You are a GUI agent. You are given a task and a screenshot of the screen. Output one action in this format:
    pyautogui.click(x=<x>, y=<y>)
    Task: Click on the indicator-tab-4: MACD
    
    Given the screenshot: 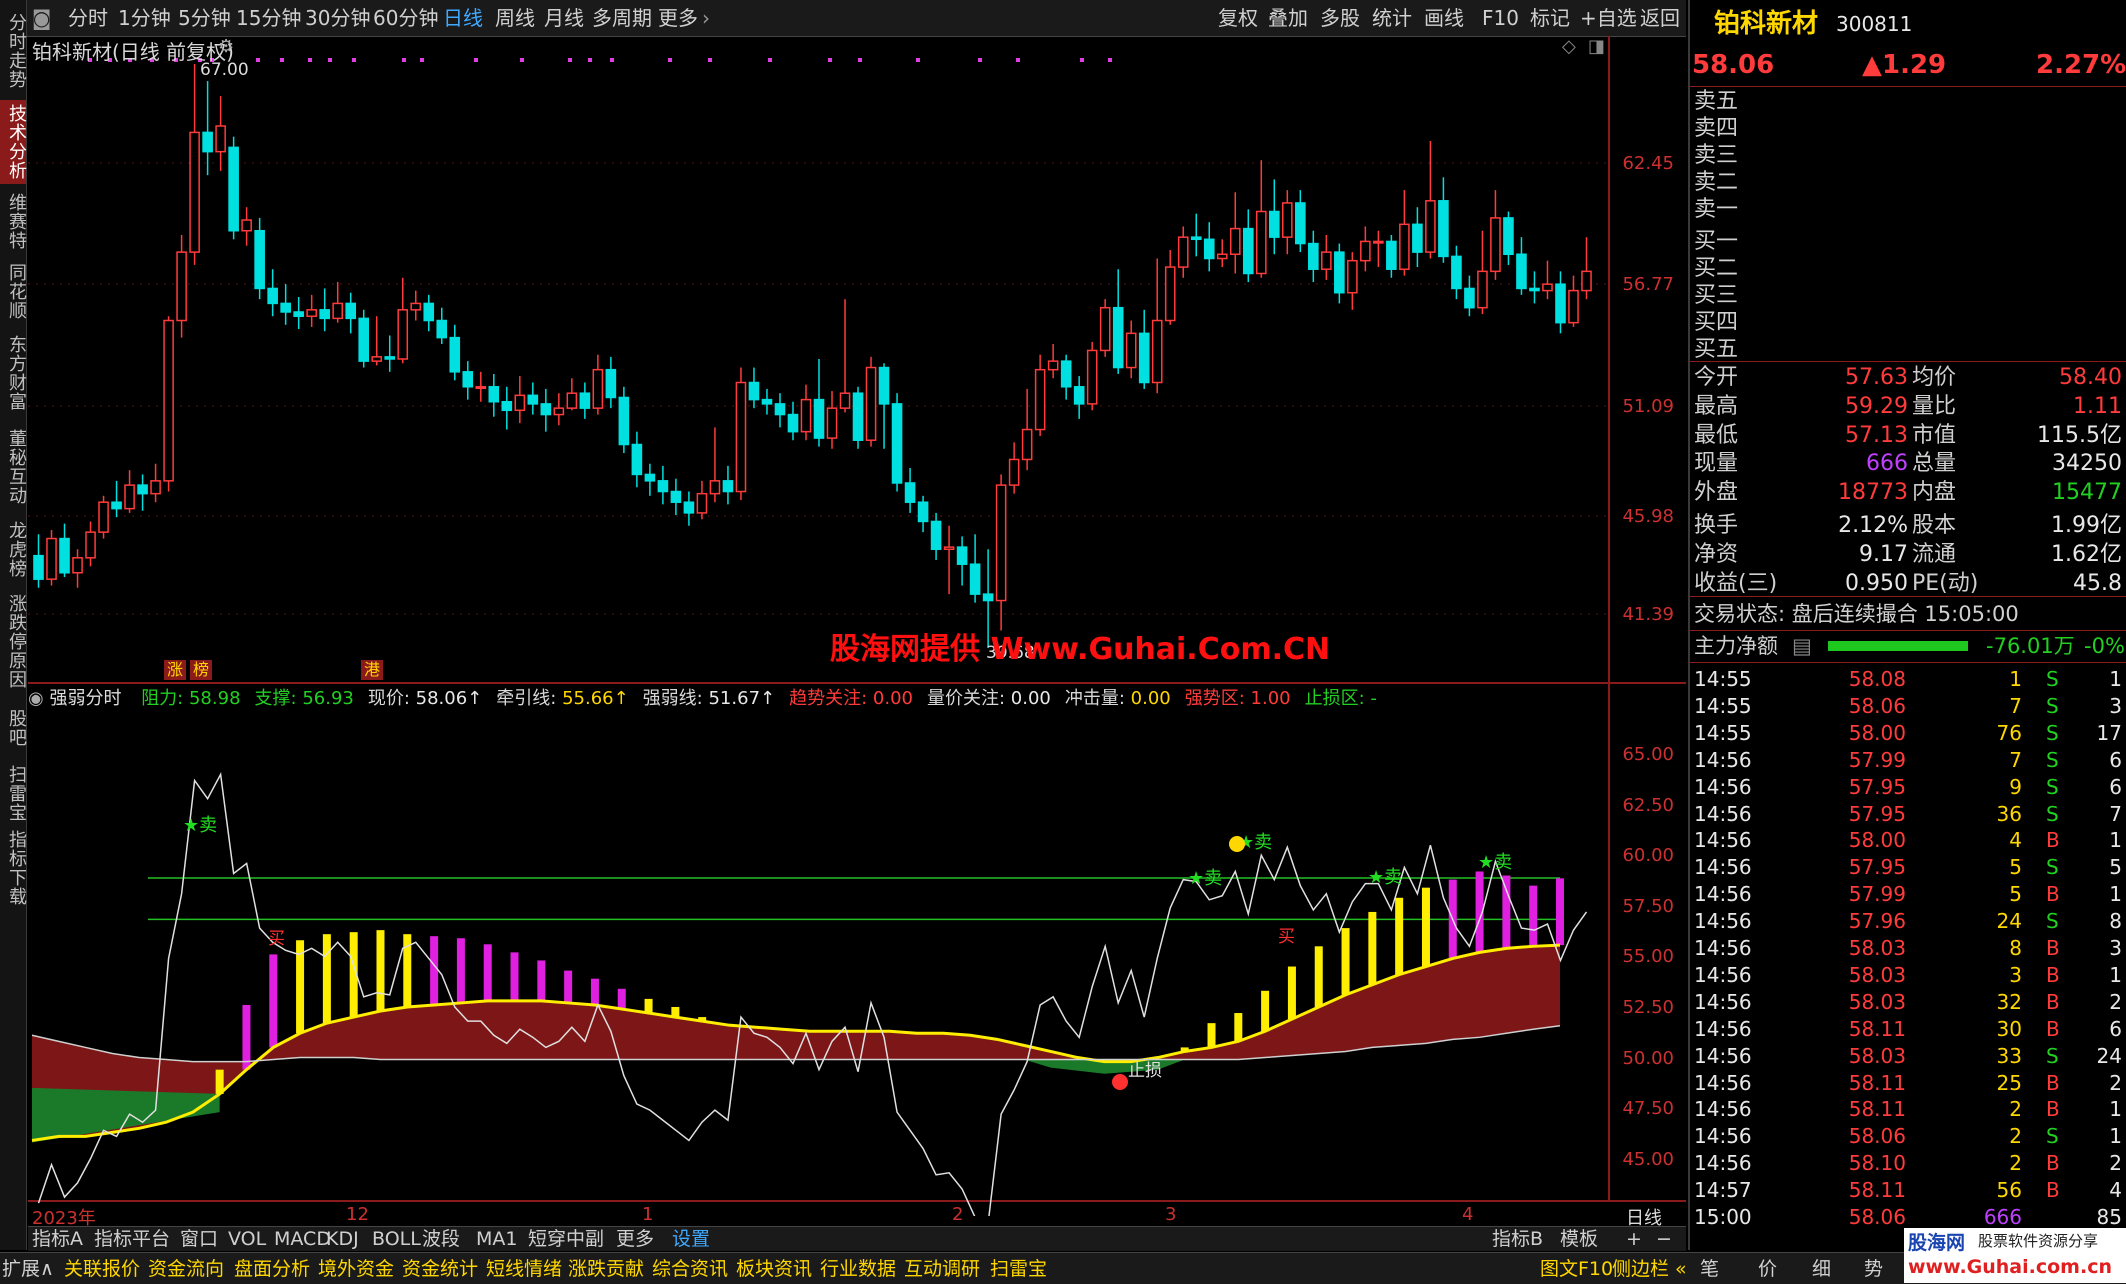 What is the action you would take?
    pyautogui.click(x=302, y=1239)
    